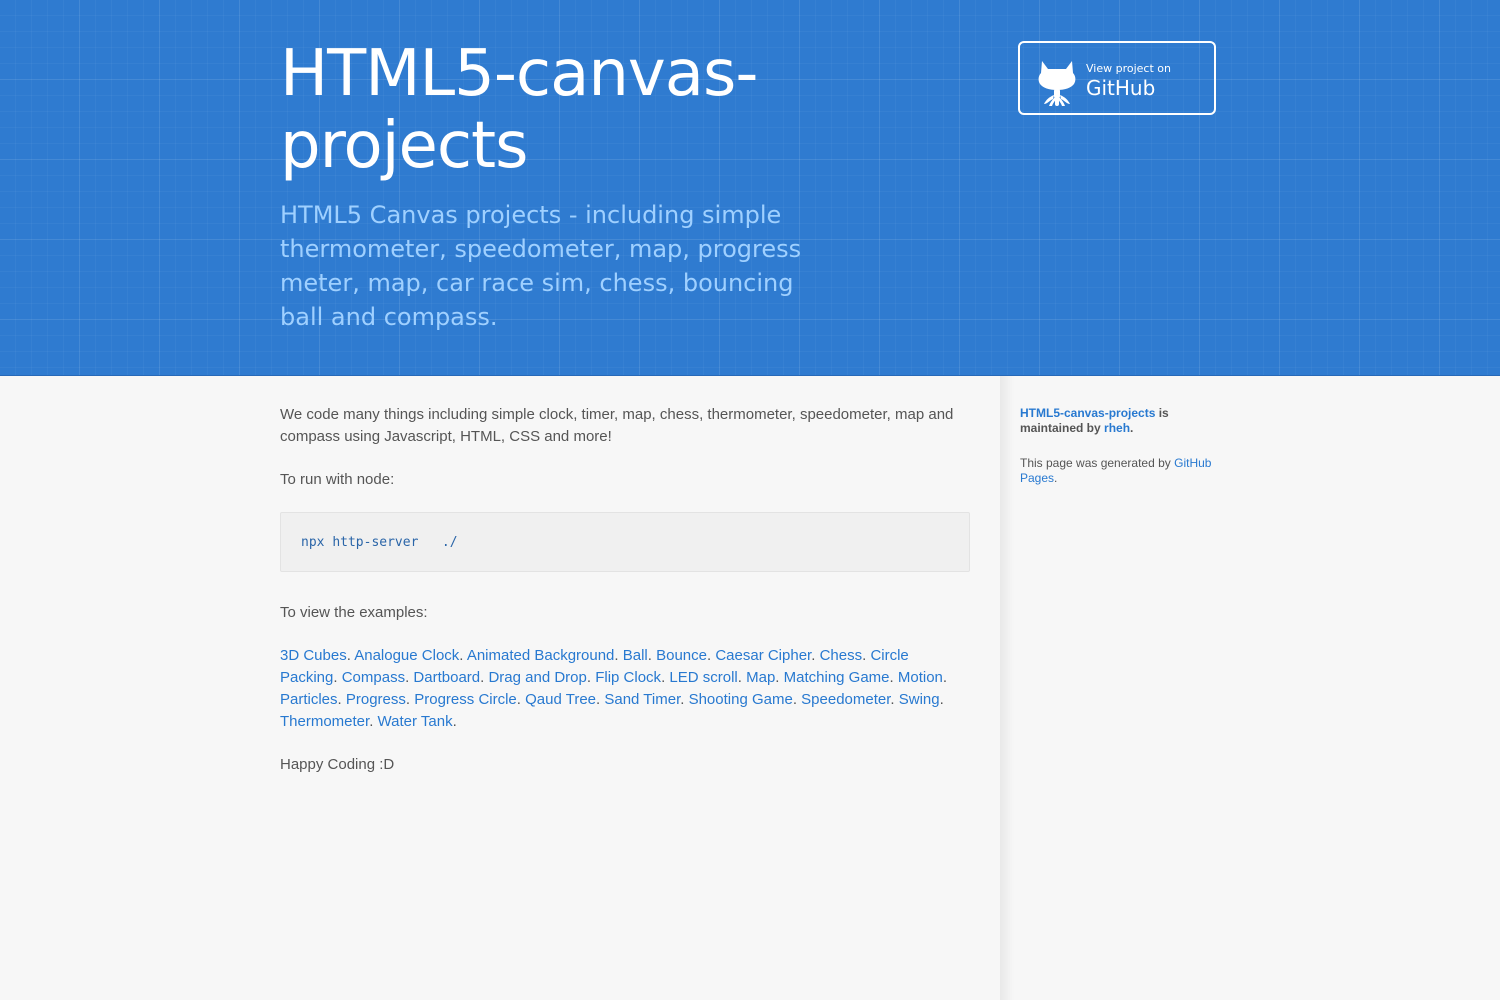 This screenshot has height=1000, width=1500. What do you see at coordinates (1120, 471) in the screenshot?
I see `generated-note: This page was generated by GitHub Pages.` at bounding box center [1120, 471].